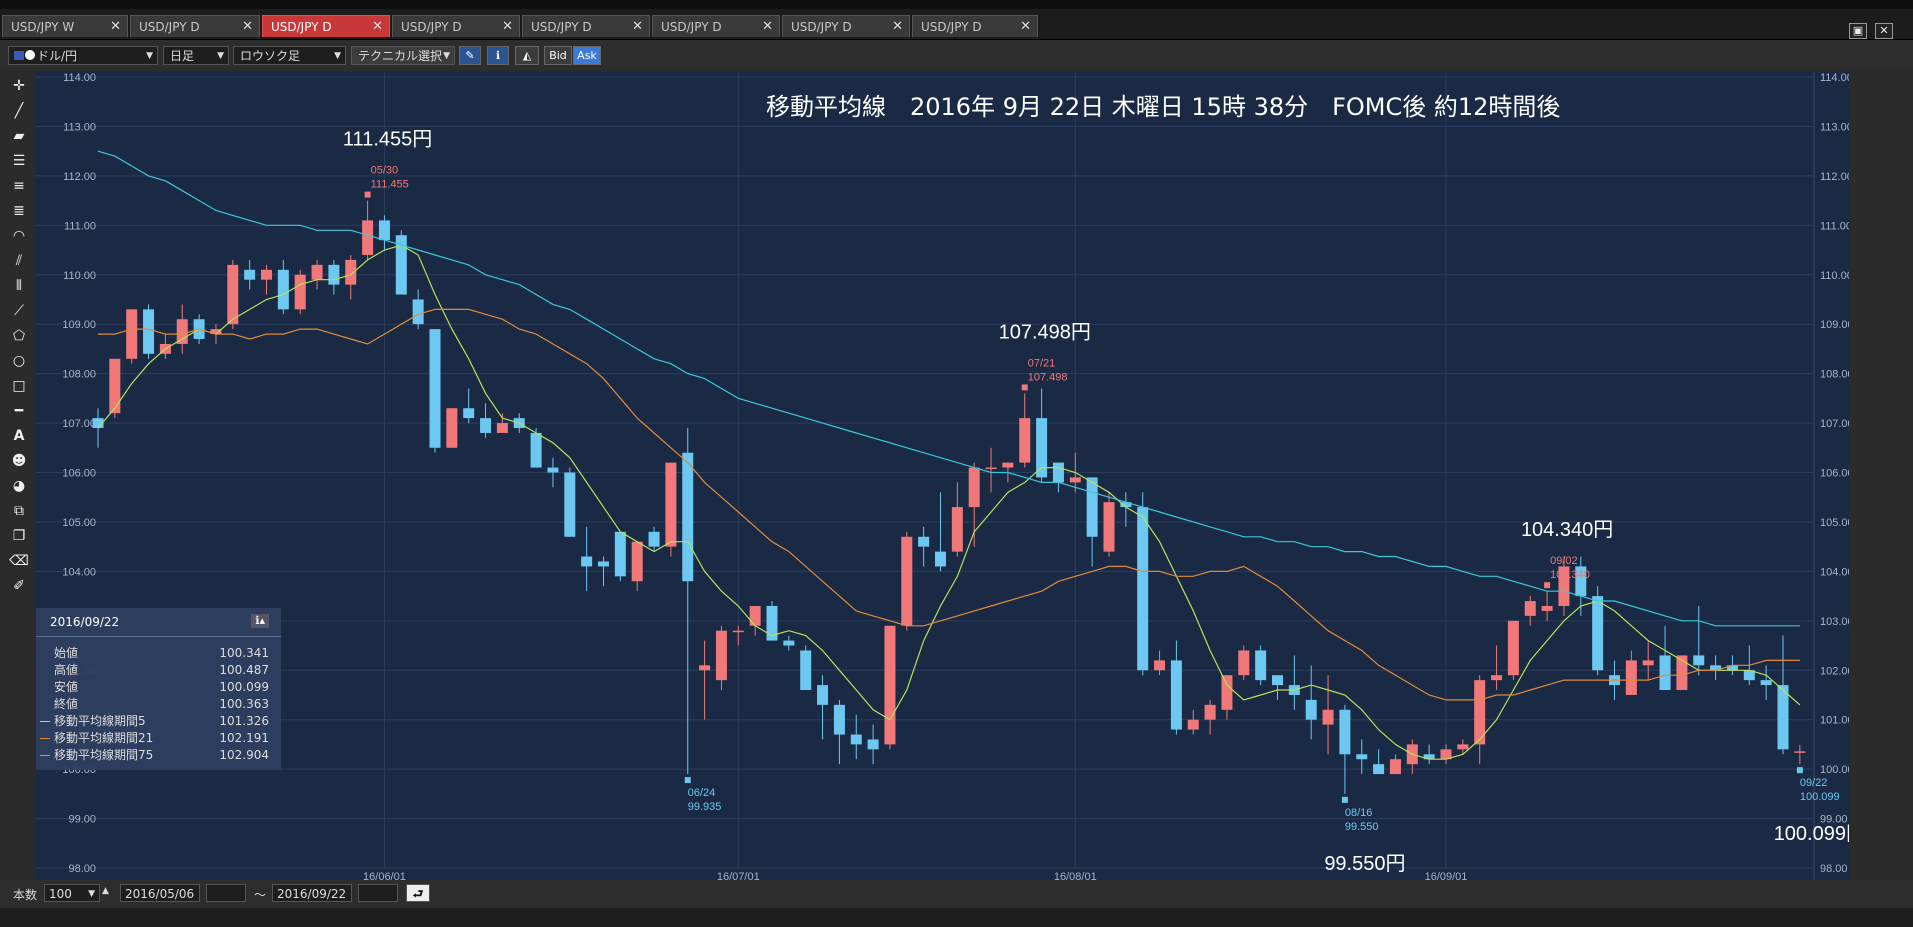 This screenshot has width=1913, height=927. What do you see at coordinates (19, 586) in the screenshot?
I see `delete-all-icon: ✐` at bounding box center [19, 586].